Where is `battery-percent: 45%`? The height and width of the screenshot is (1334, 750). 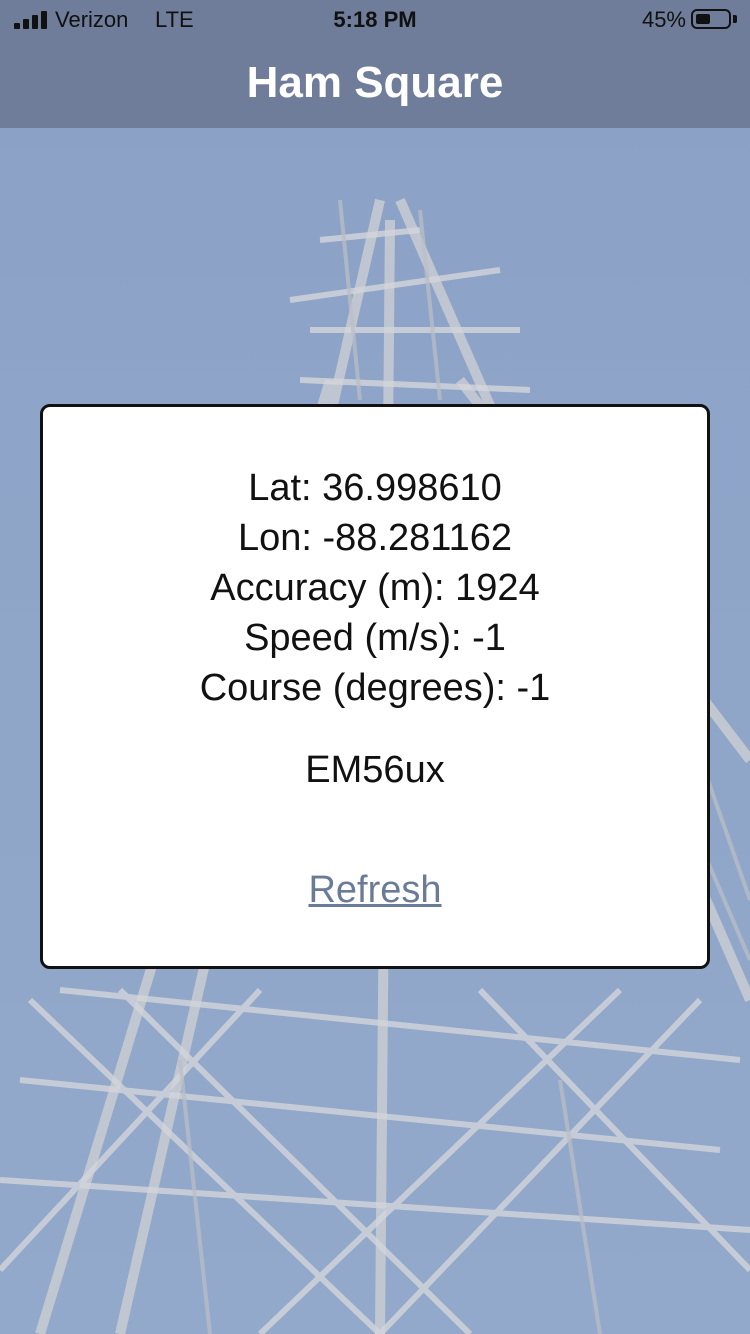 battery-percent: 45% is located at coordinates (663, 19).